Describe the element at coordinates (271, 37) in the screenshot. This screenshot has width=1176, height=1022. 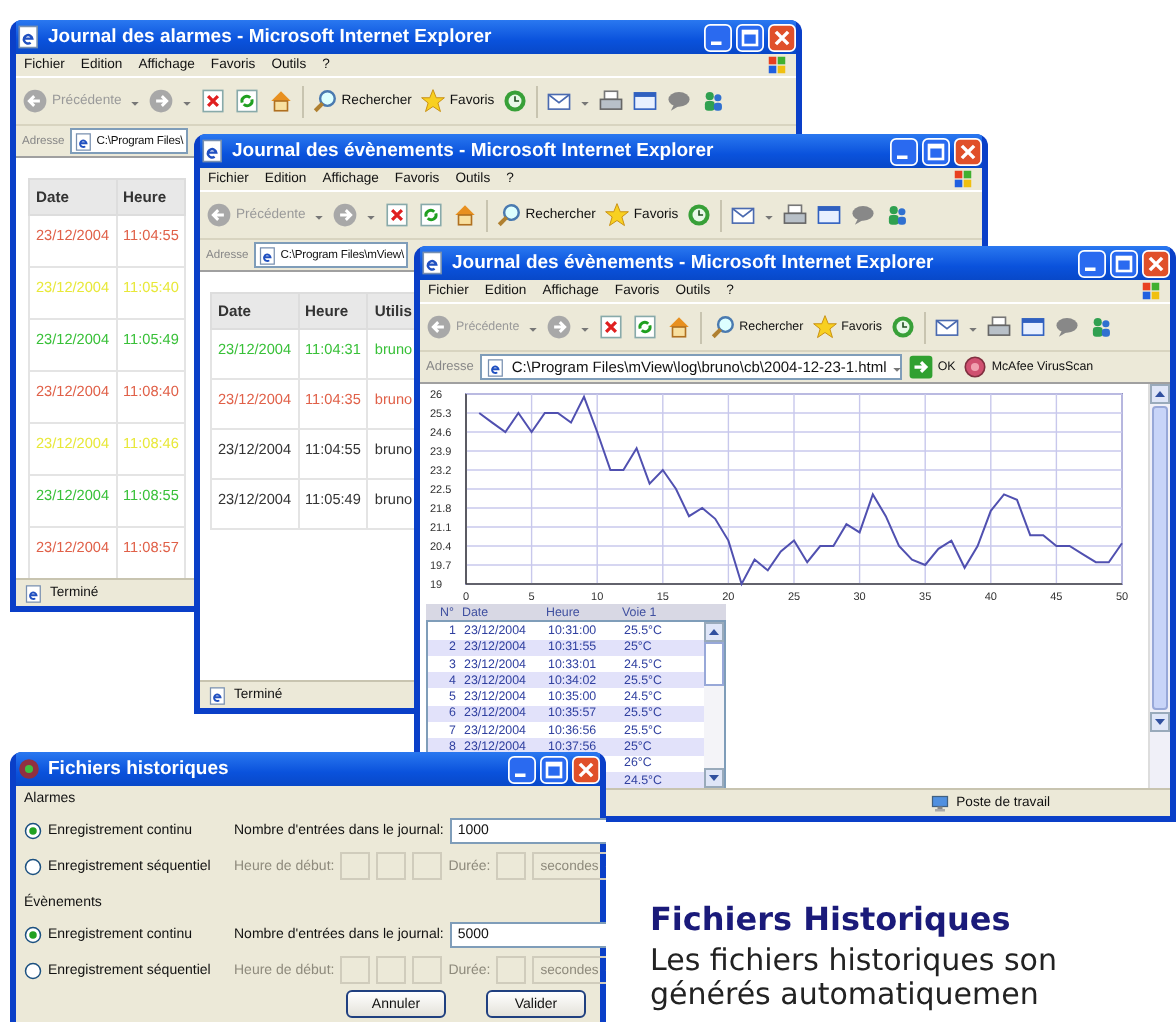
I see `window-title: Journal des alarmes - Microsoft Internet Explorer` at that location.